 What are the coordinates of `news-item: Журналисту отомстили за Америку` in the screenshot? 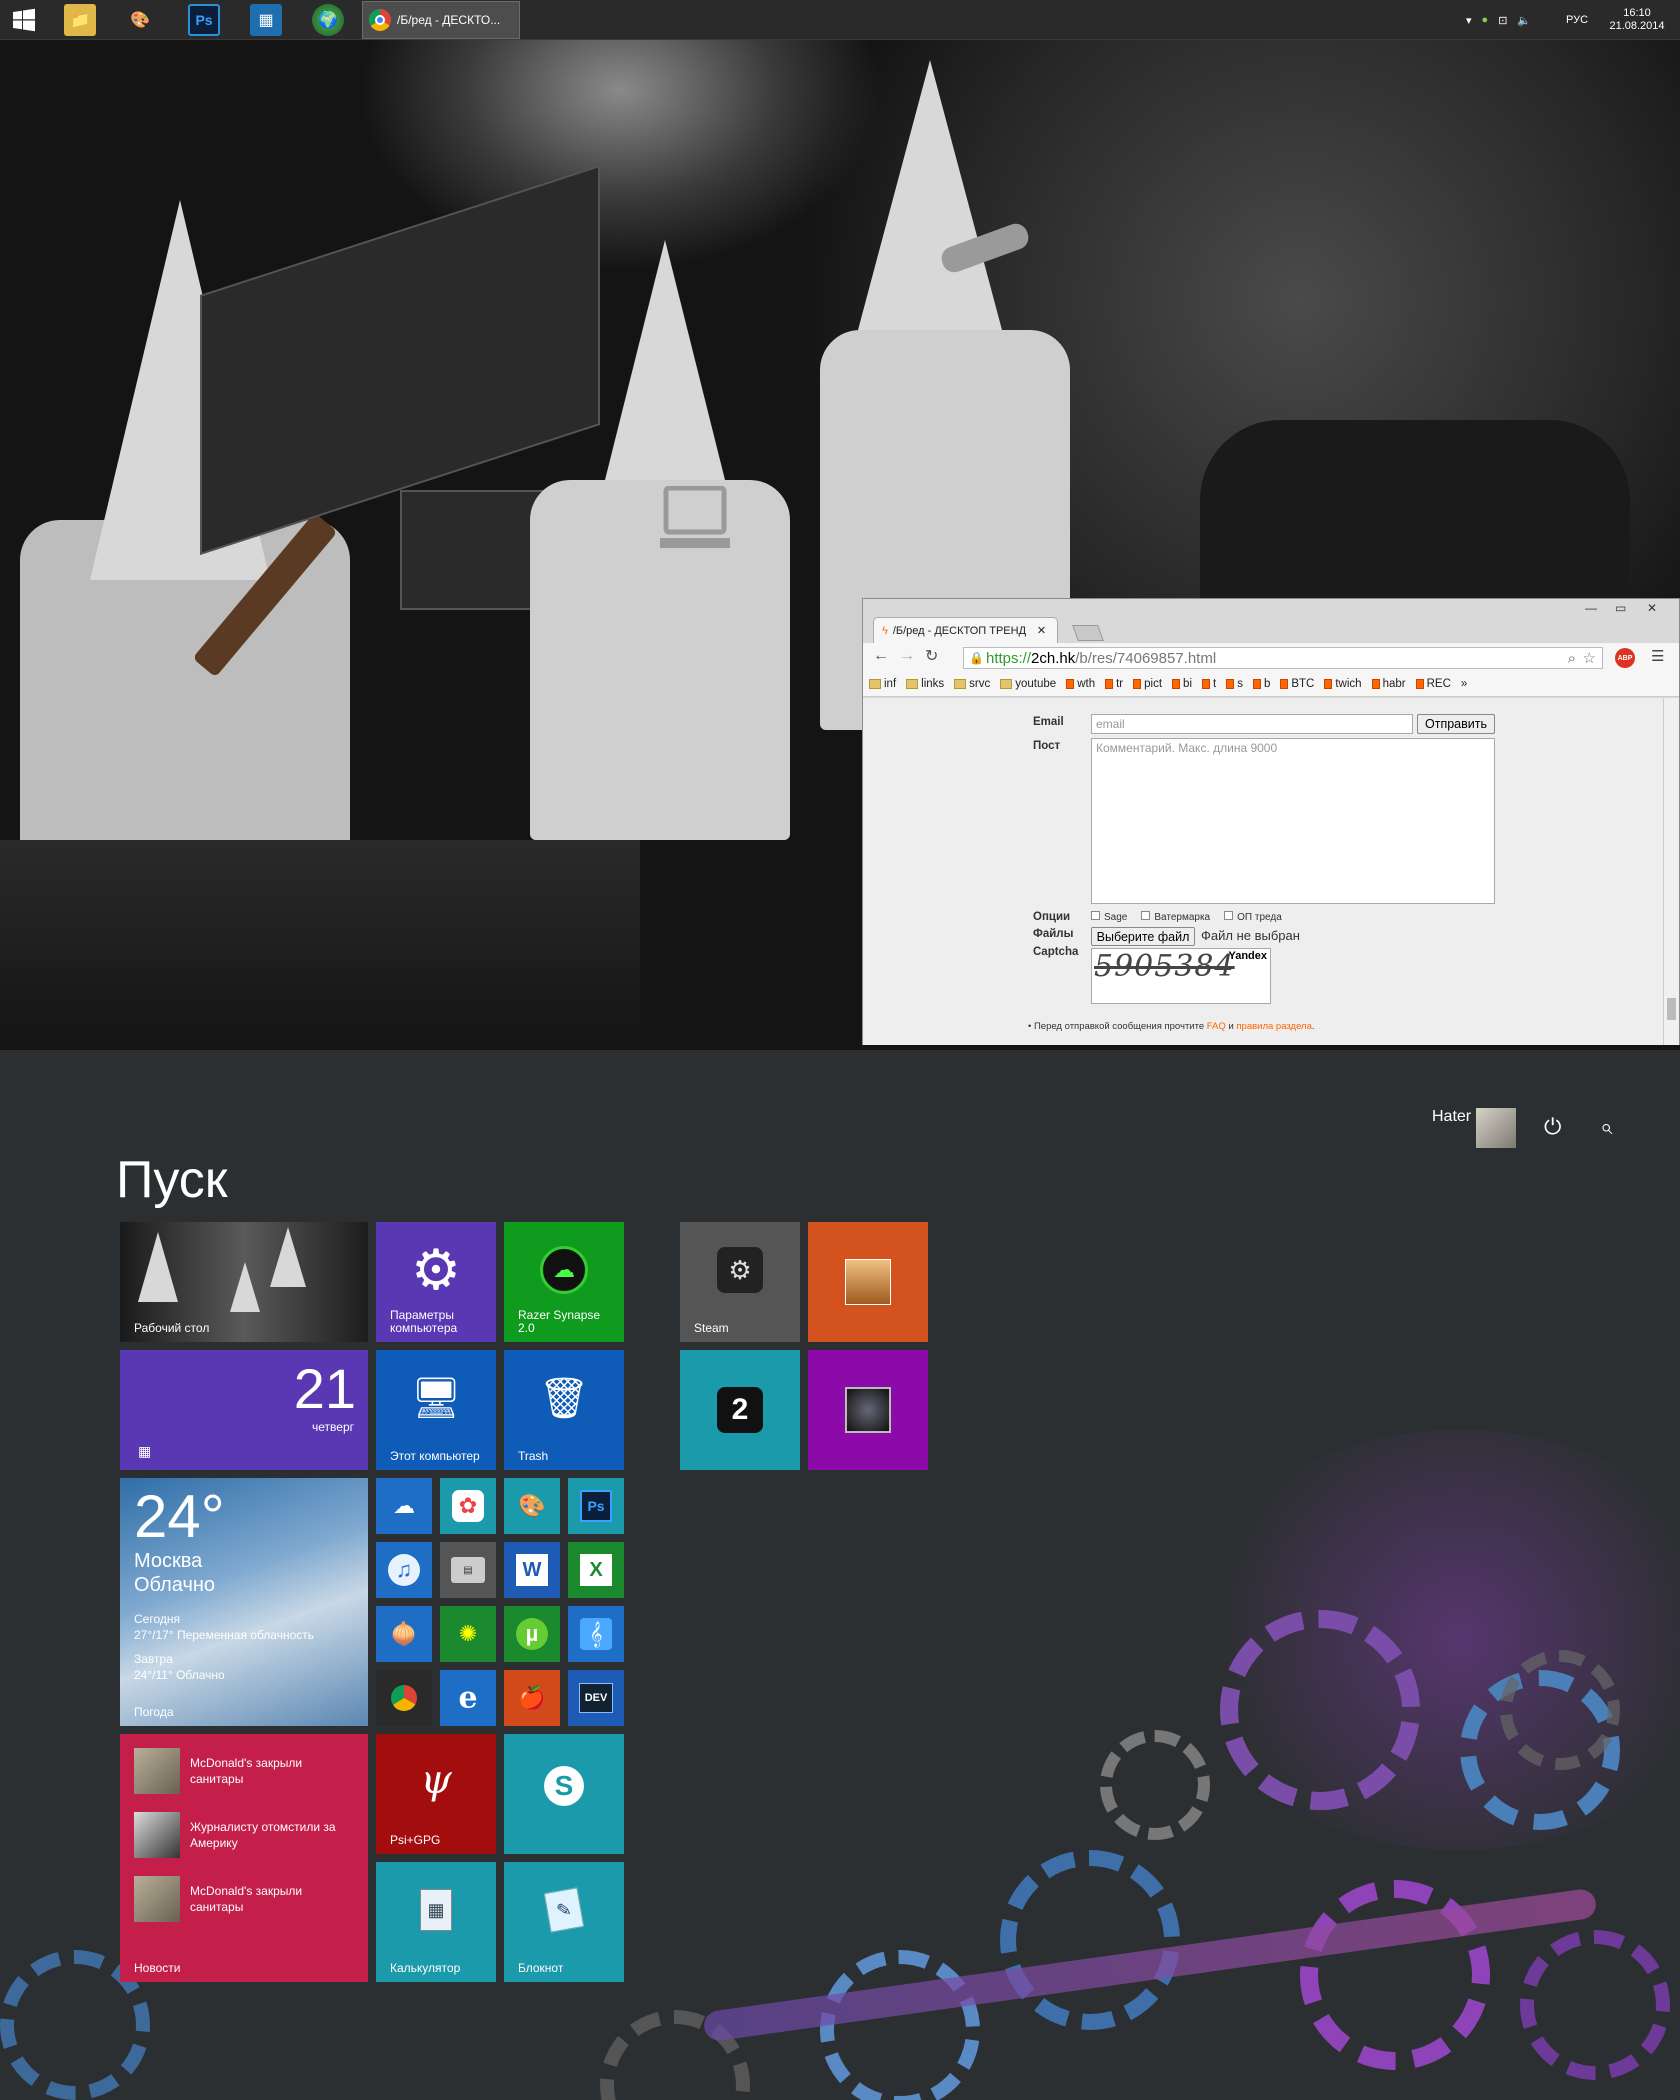 It's located at (244, 1835).